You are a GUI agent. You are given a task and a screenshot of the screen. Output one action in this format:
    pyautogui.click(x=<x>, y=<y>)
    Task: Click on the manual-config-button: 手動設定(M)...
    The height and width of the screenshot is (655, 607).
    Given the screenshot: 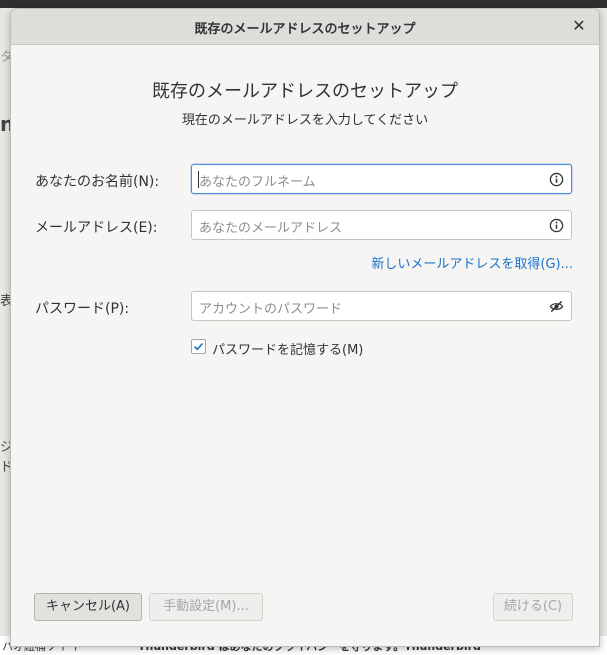 What is the action you would take?
    pyautogui.click(x=206, y=607)
    